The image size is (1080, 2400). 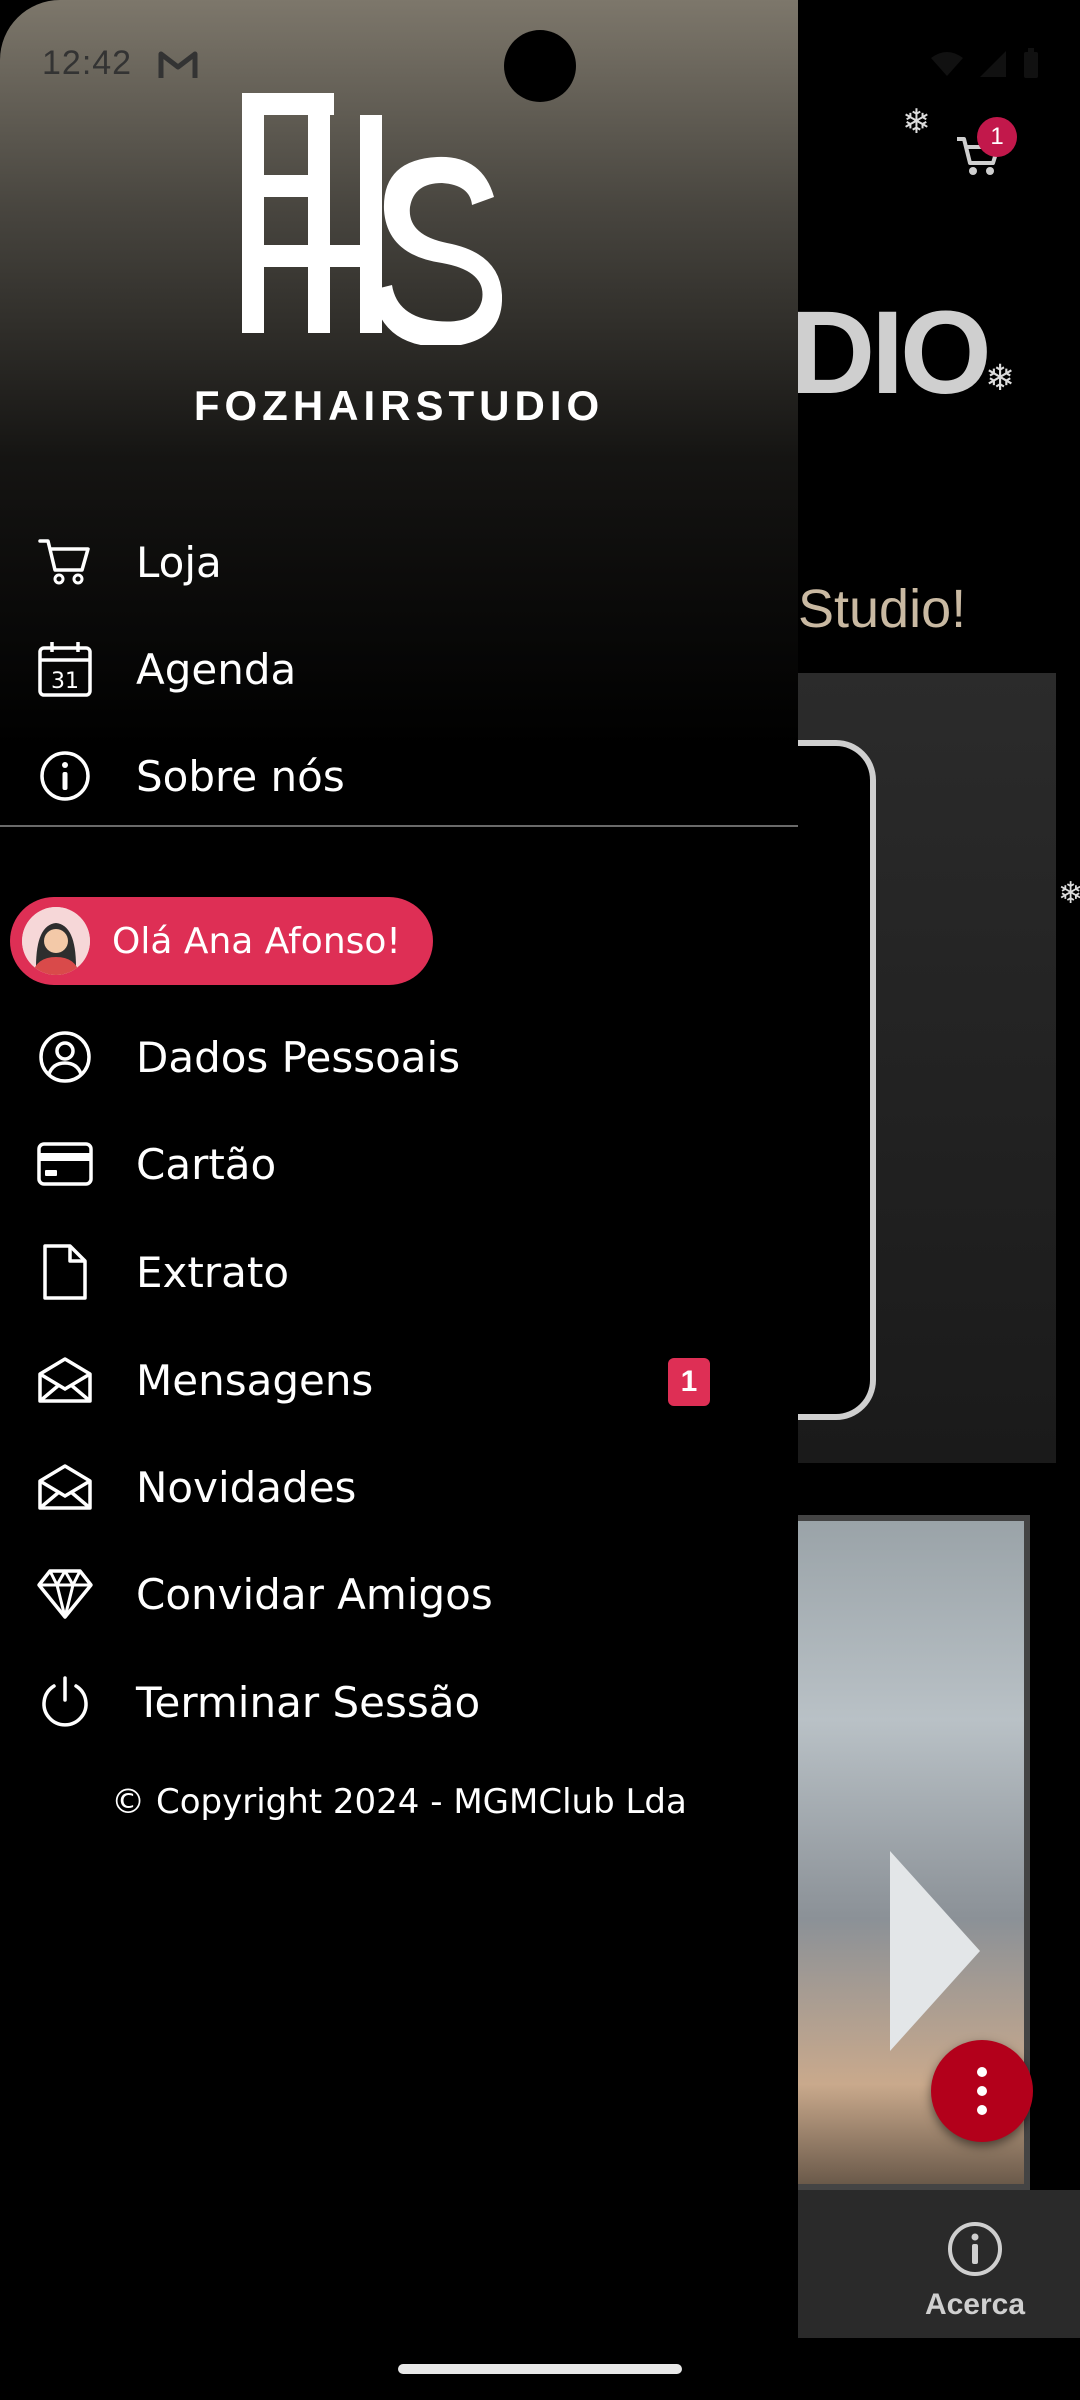 What do you see at coordinates (178, 64) in the screenshot?
I see `gmail-icon` at bounding box center [178, 64].